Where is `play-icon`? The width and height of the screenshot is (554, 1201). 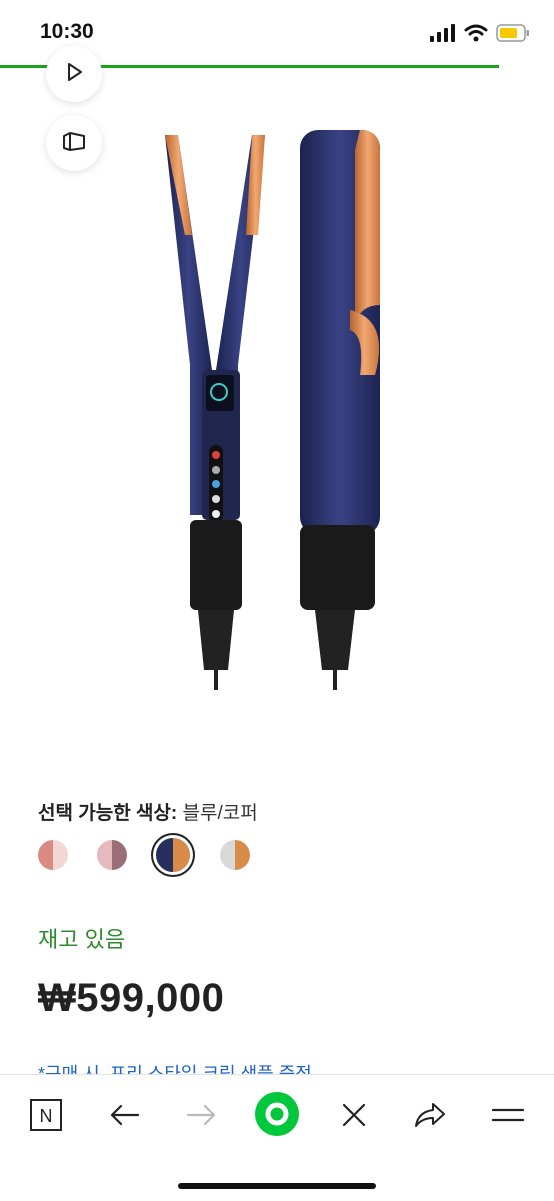
play-icon is located at coordinates (74, 74).